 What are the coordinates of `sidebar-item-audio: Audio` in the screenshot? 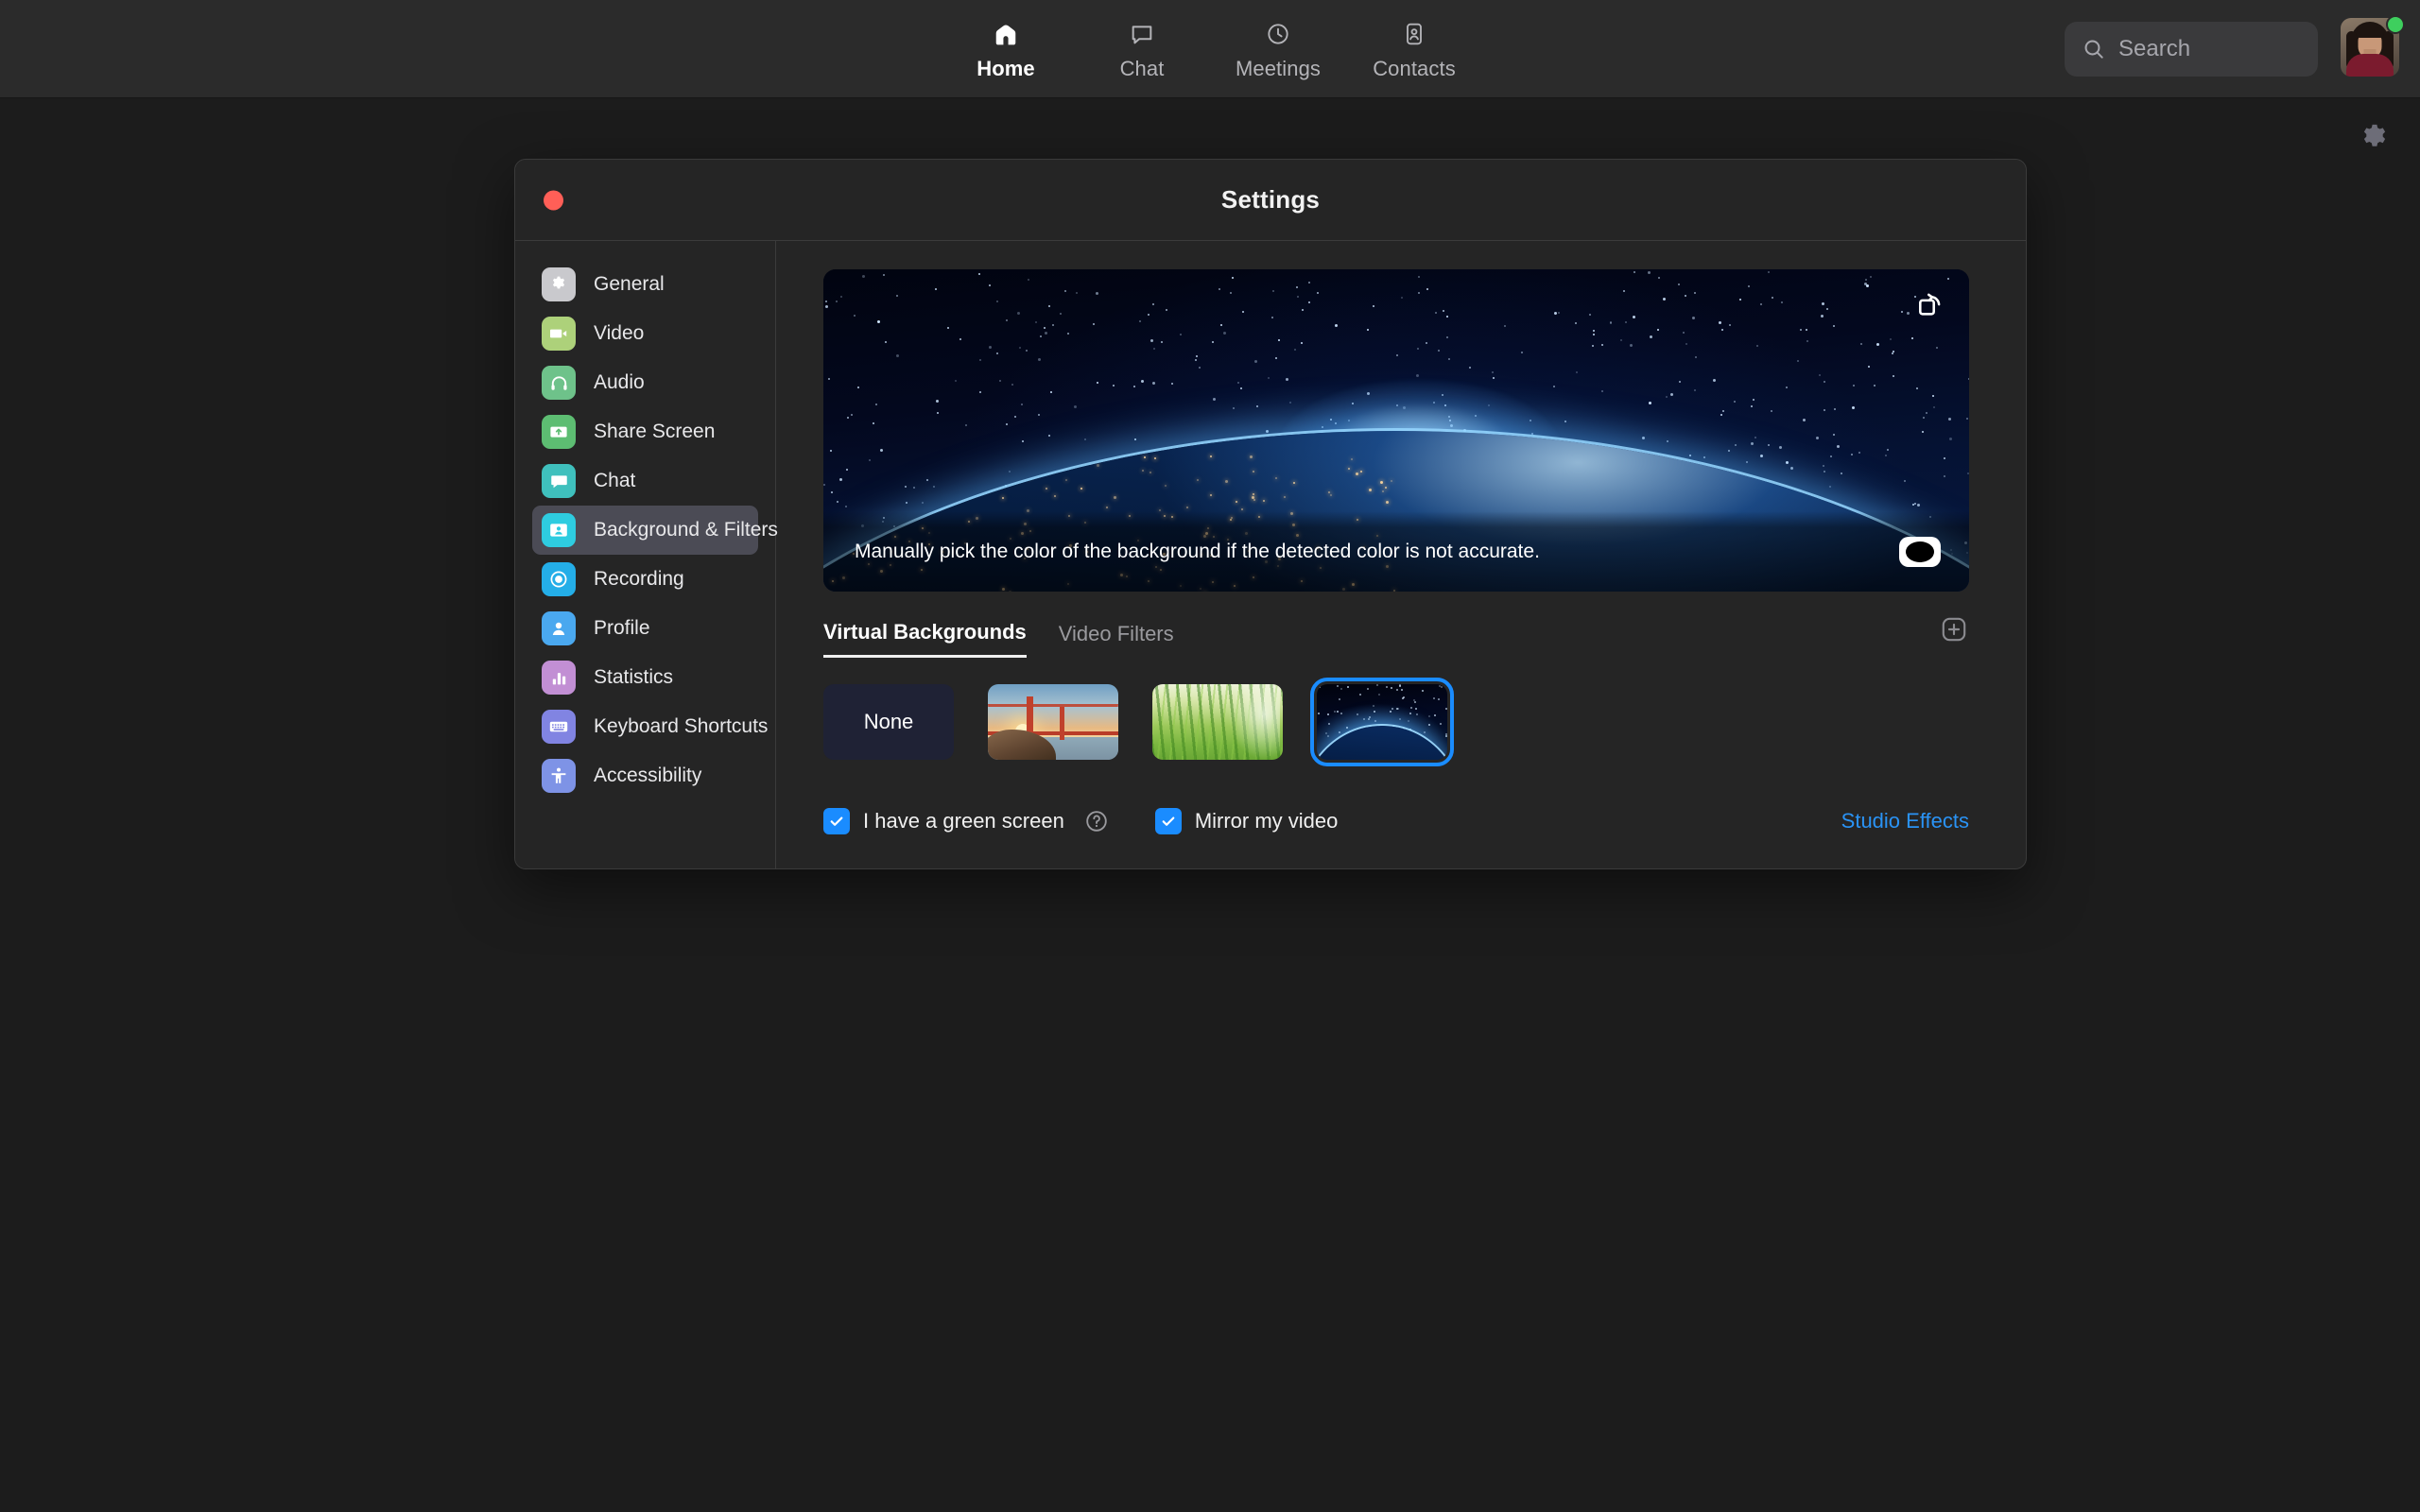 It's located at (645, 382).